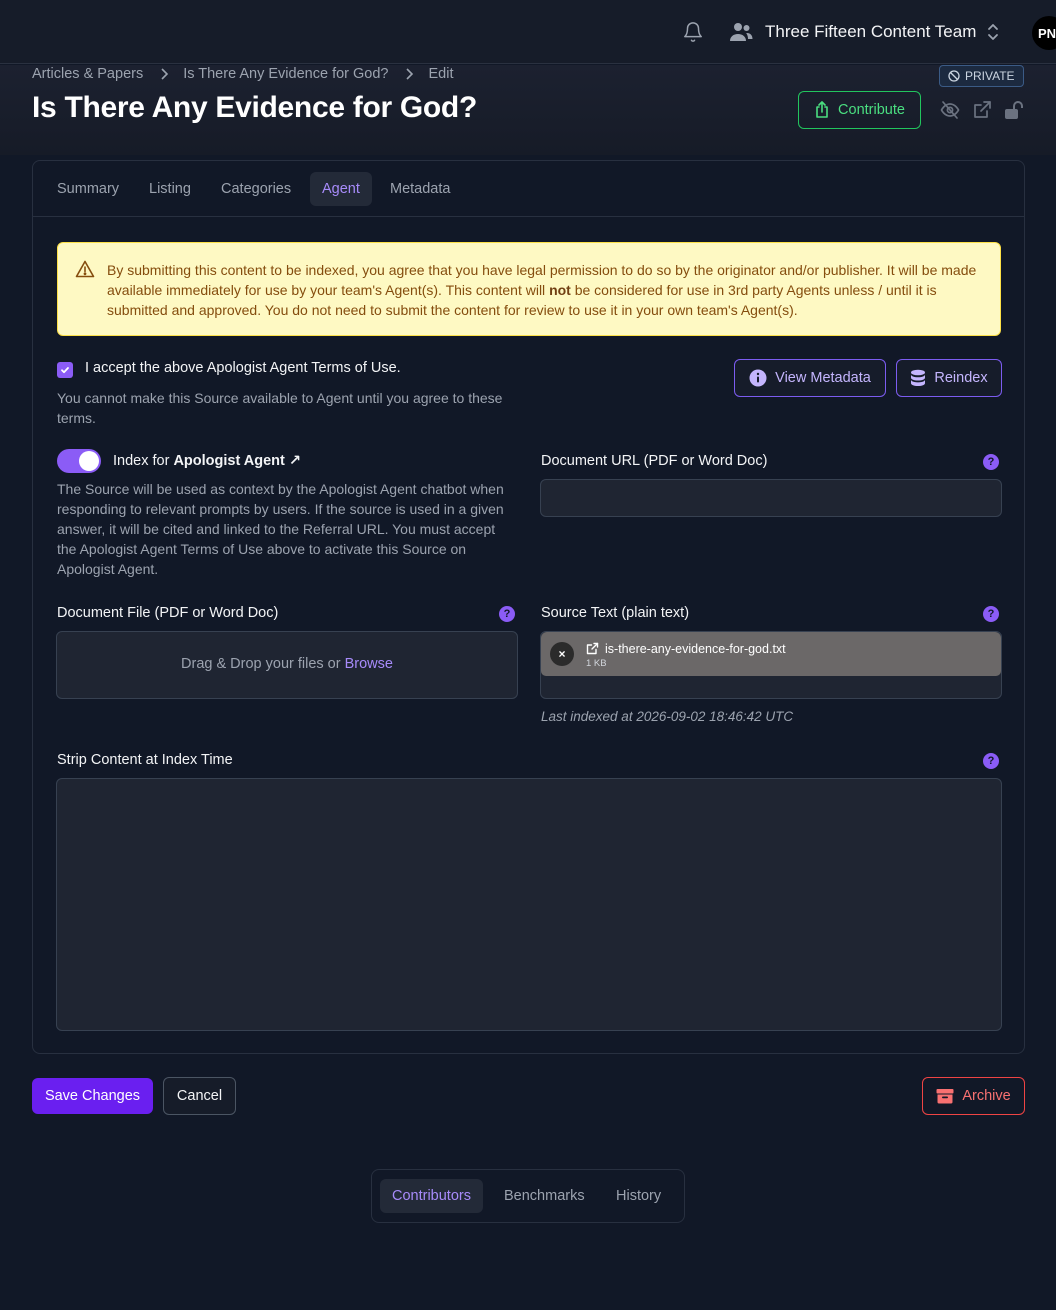 This screenshot has width=1056, height=1310. I want to click on tab-summary: Summary, so click(88, 189).